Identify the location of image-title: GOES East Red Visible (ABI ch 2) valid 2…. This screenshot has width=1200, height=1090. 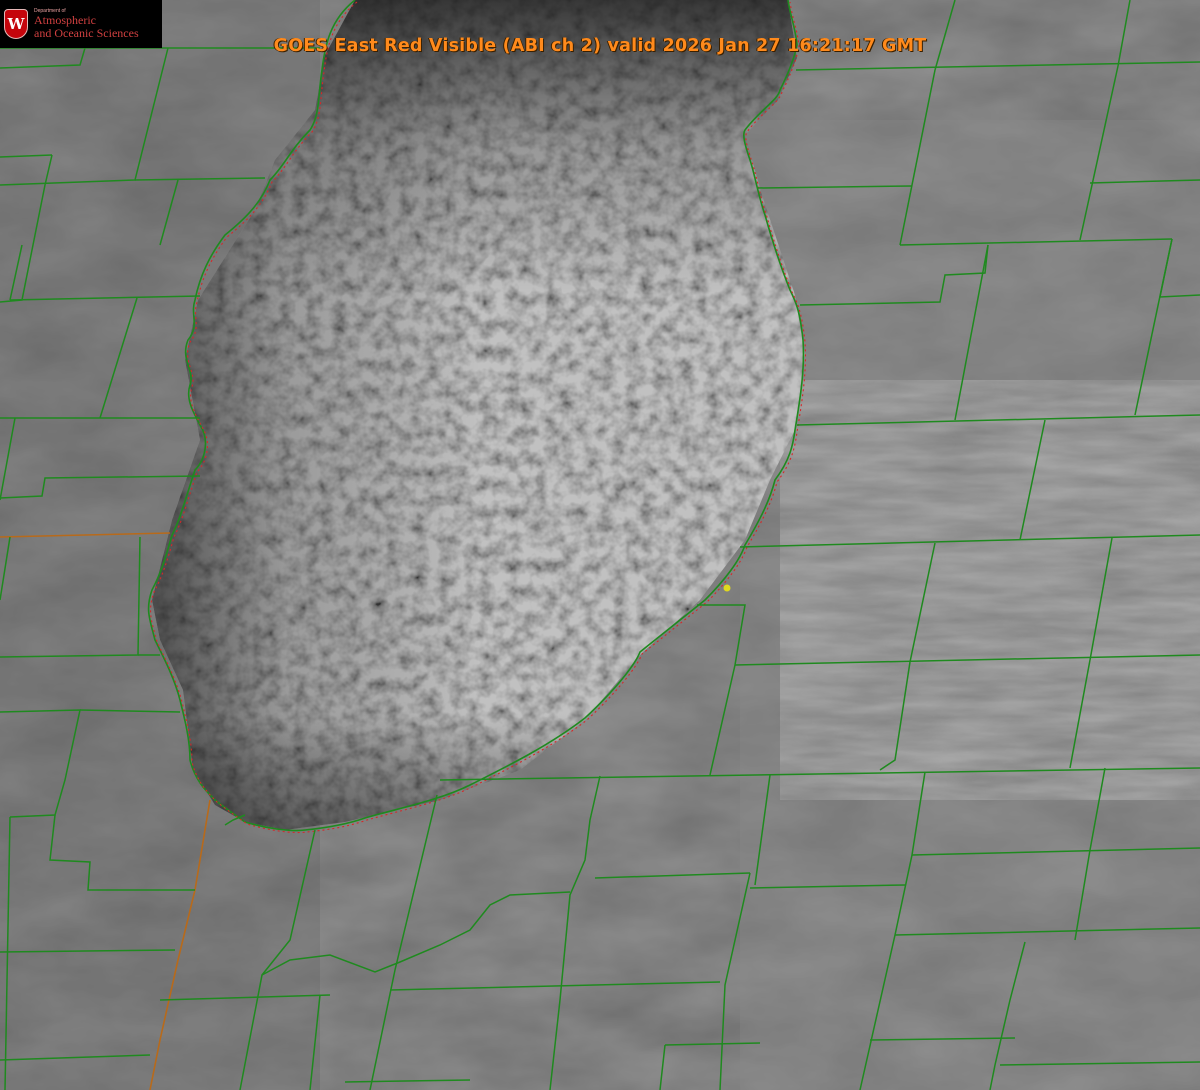
(600, 46).